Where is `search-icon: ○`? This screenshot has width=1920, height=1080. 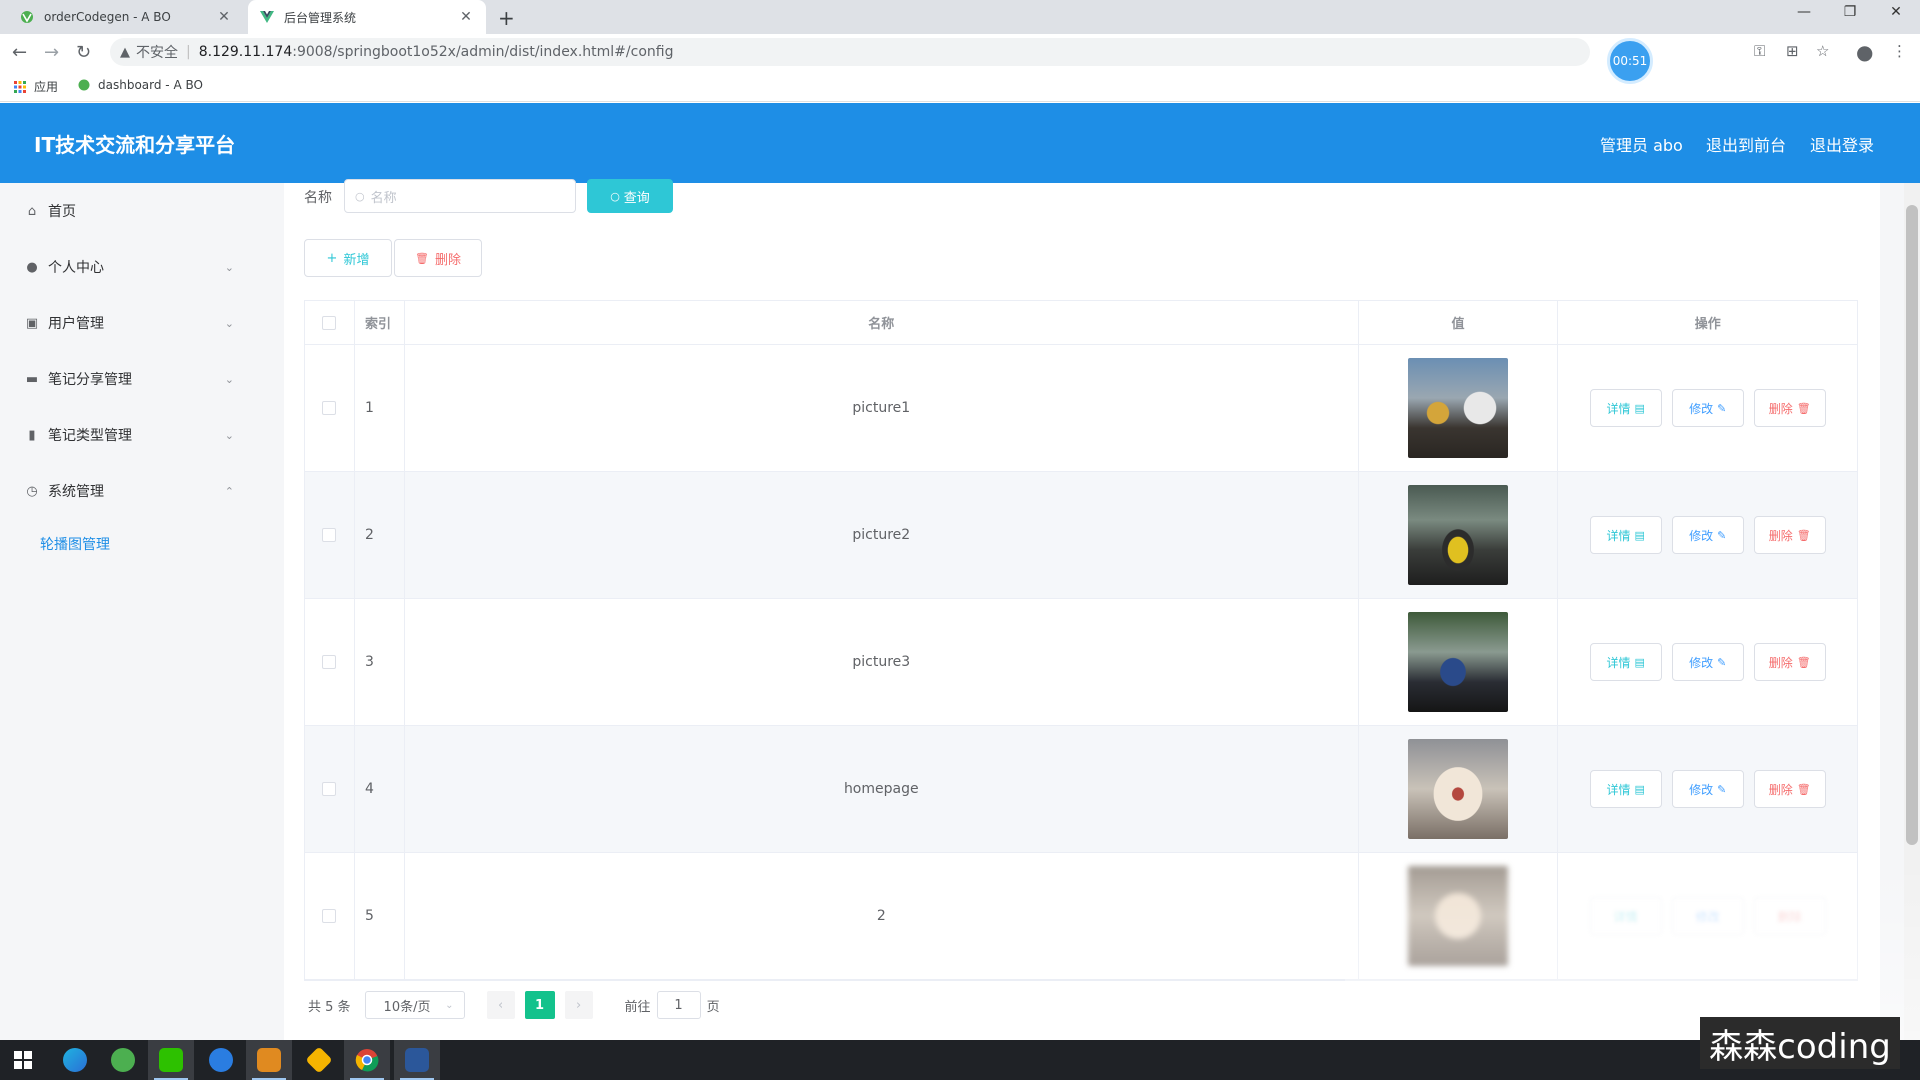 search-icon: ○ is located at coordinates (615, 196).